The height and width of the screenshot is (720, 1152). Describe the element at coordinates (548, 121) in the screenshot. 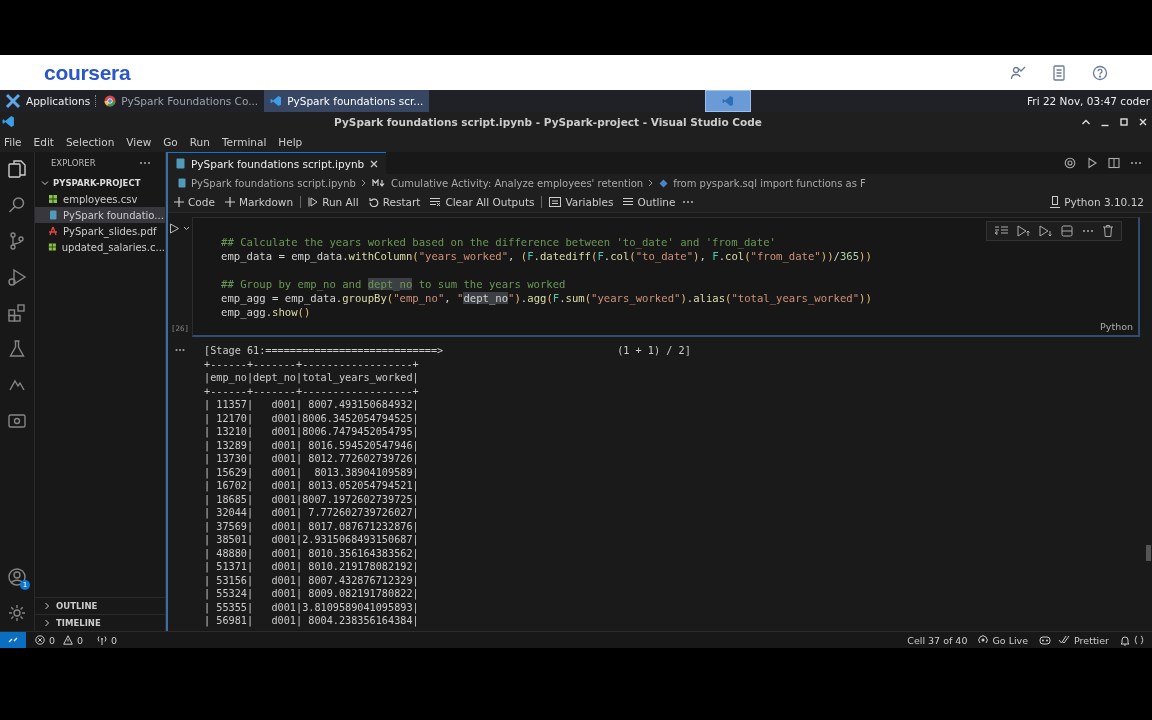

I see `window-title: PySpark foundations script.ipynb - PySpark-project - Visual Studio Code` at that location.